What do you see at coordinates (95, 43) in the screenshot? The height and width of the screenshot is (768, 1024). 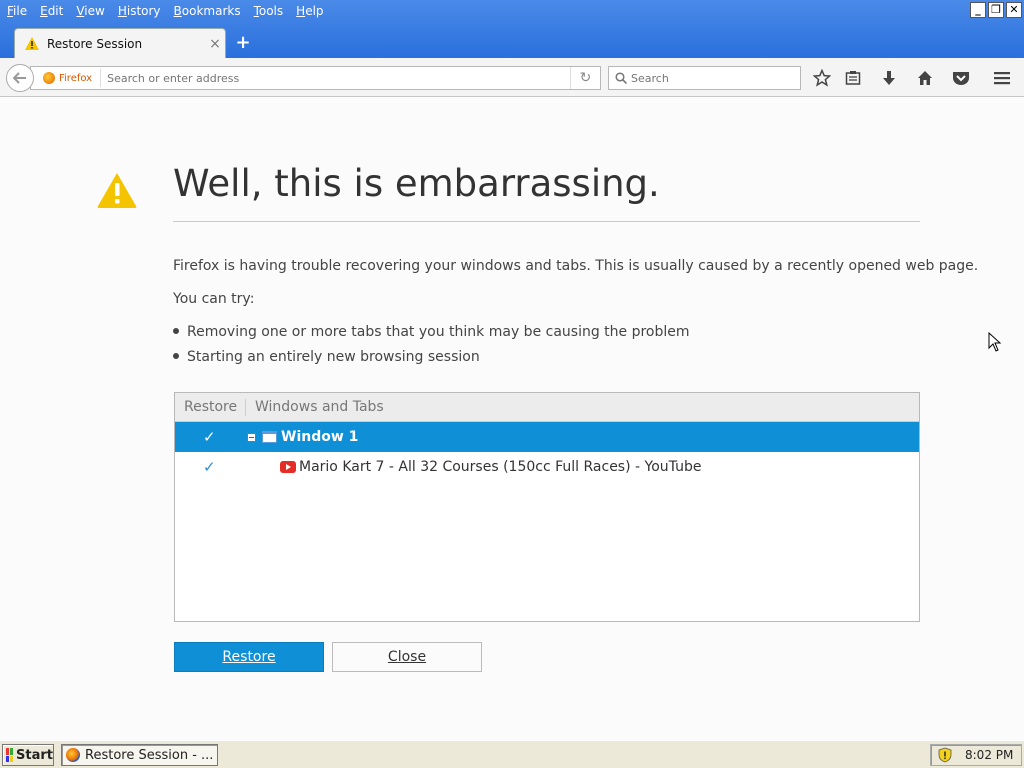 I see `tab-title: Restore Session` at bounding box center [95, 43].